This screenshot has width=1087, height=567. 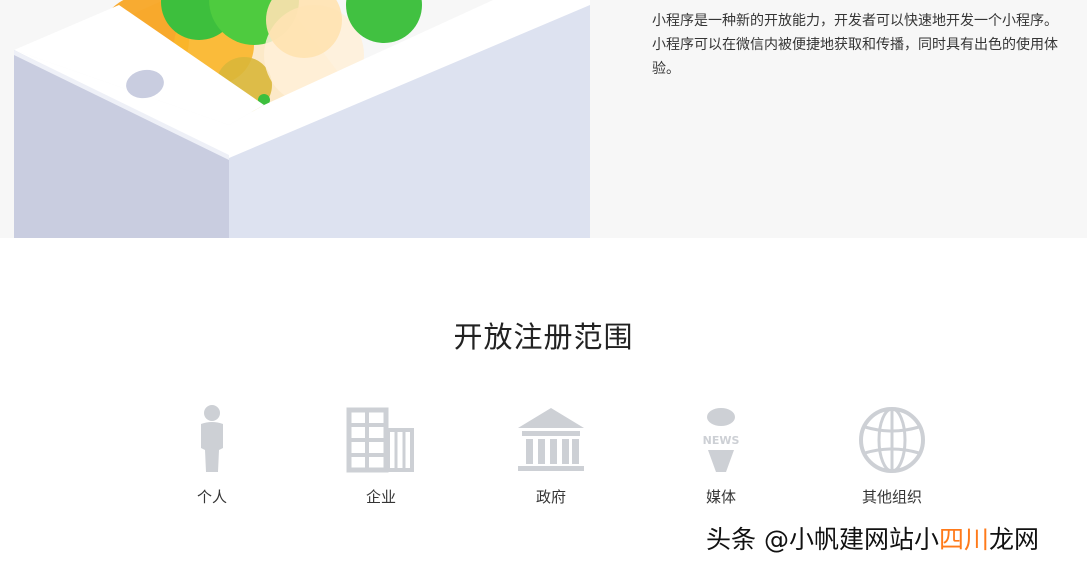 I want to click on building-icon, so click(x=381, y=439).